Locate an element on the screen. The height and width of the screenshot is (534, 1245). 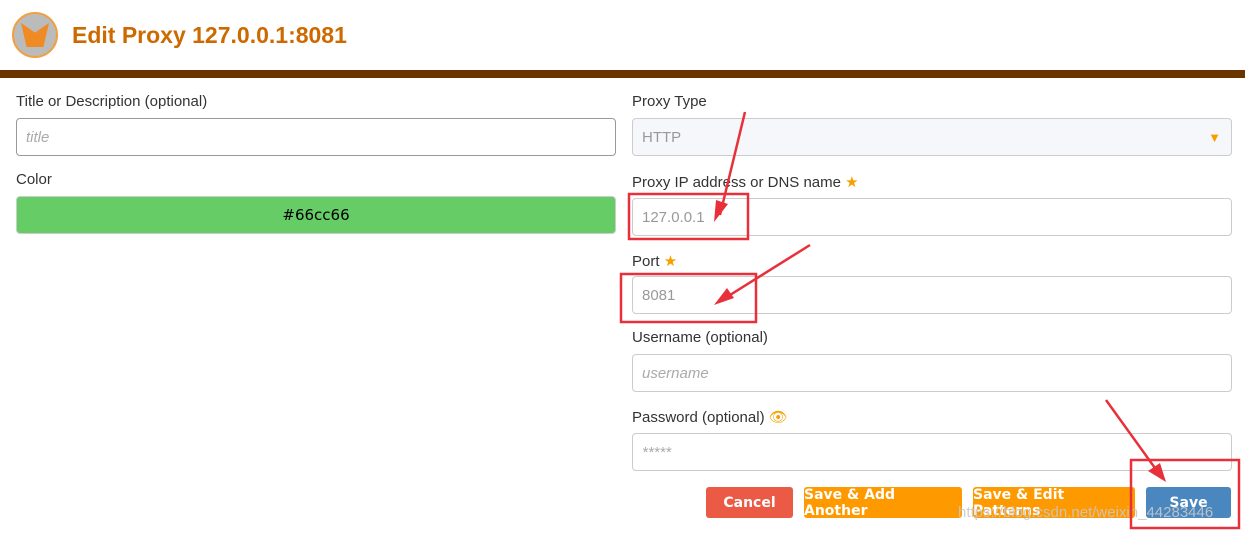
annotation-arrow-save is located at coordinates (1133, 437).